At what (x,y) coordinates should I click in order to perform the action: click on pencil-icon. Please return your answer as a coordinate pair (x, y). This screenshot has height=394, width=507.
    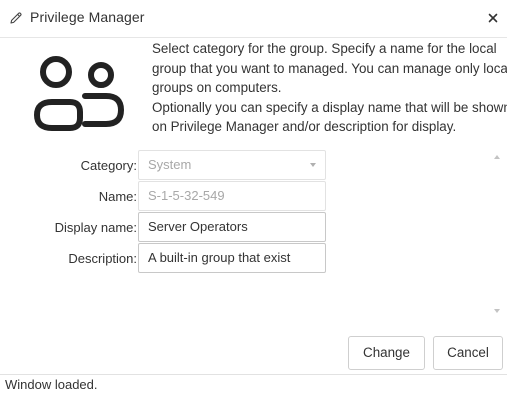
    Looking at the image, I should click on (16, 18).